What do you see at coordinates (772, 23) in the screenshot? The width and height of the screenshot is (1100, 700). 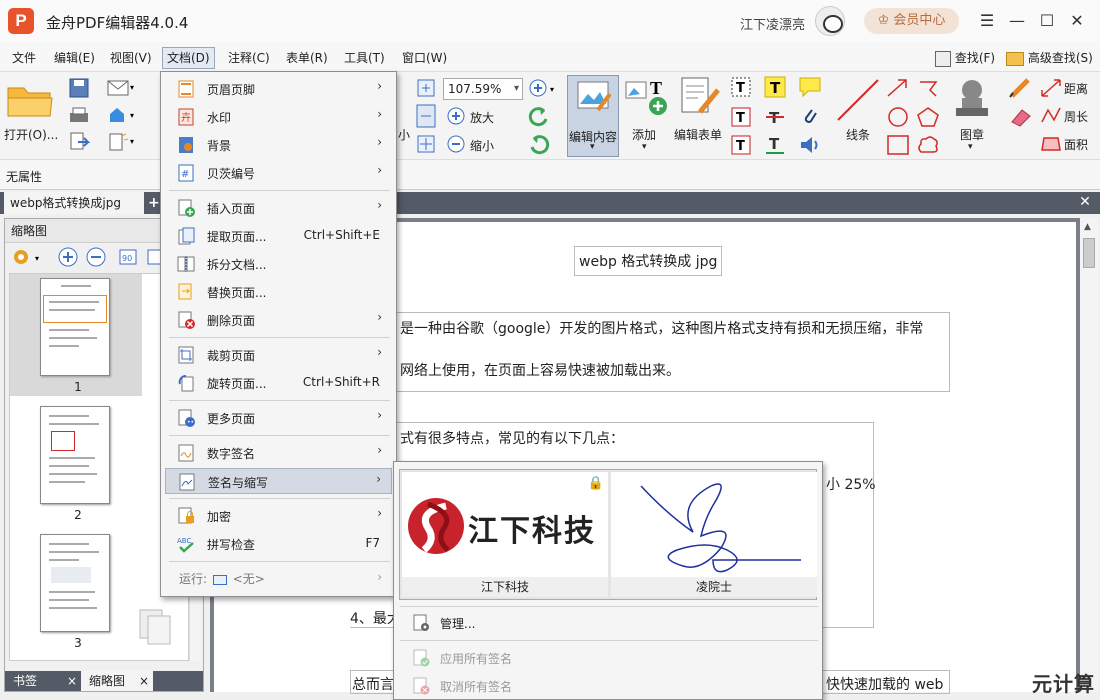 I see `user-name: 江下凌漂亮` at bounding box center [772, 23].